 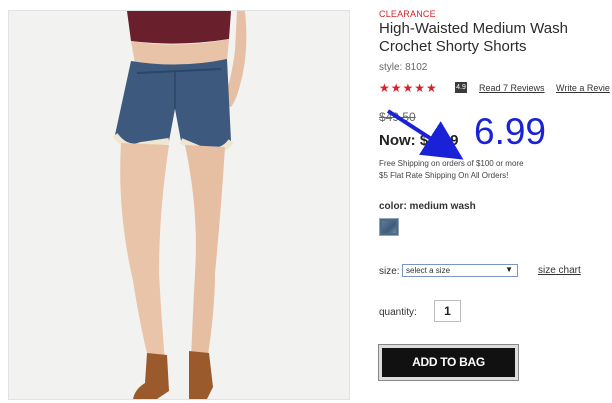 I want to click on annotation-arrow-icon, so click(x=425, y=134).